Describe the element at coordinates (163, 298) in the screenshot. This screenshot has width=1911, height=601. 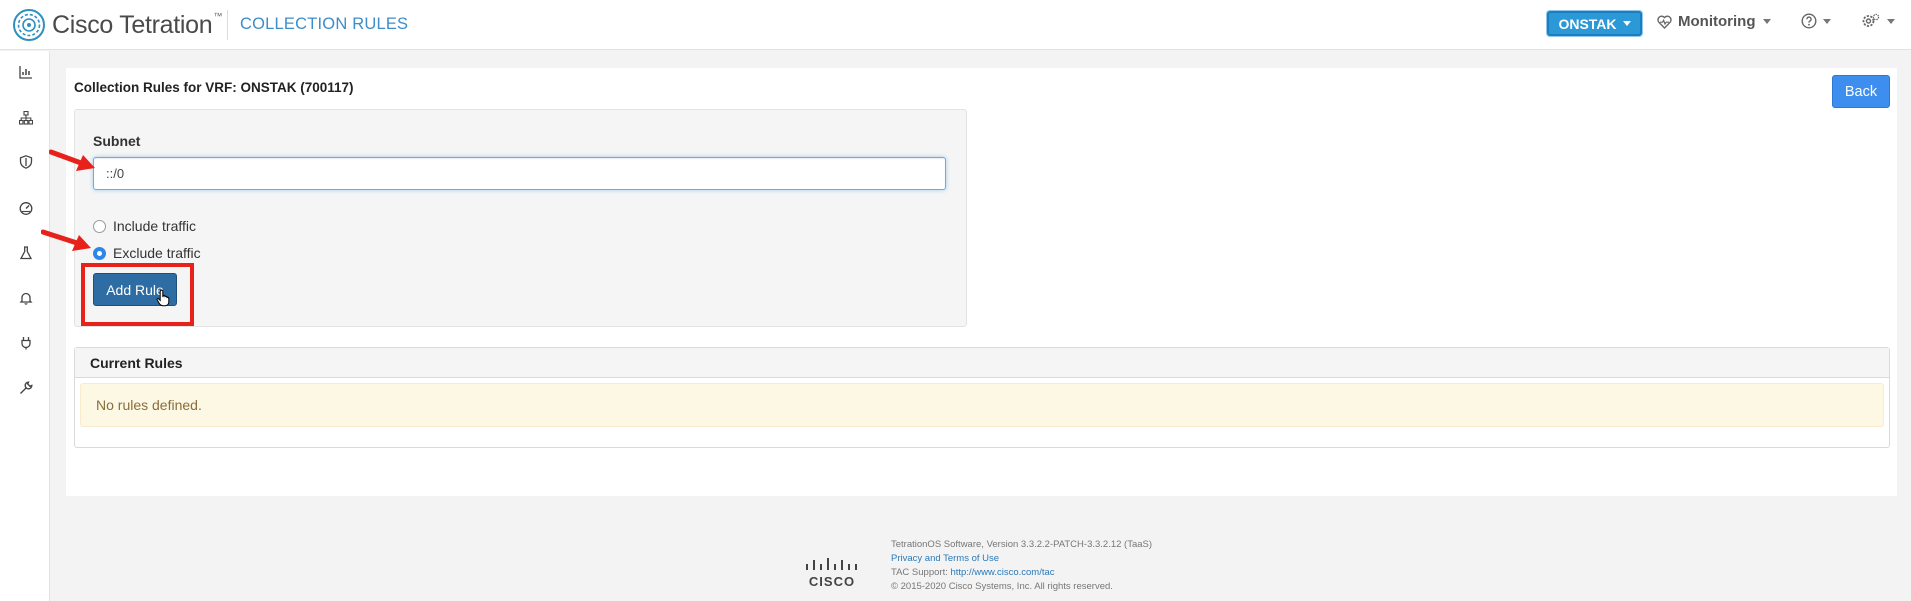
I see `hand-cursor-icon` at that location.